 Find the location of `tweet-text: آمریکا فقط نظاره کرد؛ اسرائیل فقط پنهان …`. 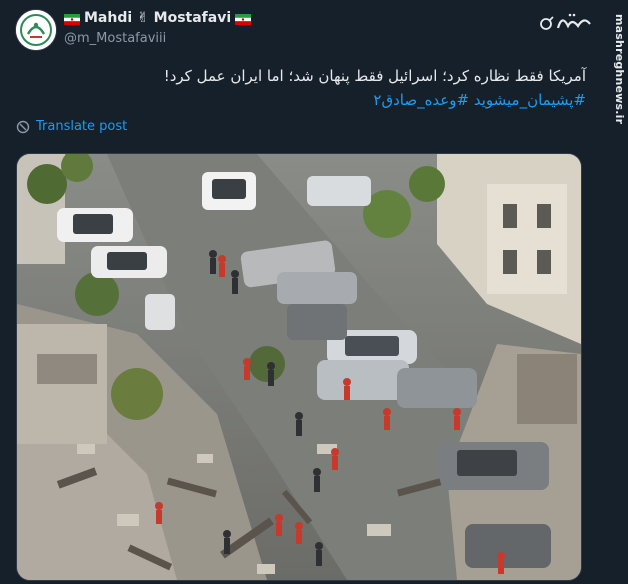

tweet-text: آمریکا فقط نظاره کرد؛ اسرائیل فقط پنهان … is located at coordinates (374, 76).